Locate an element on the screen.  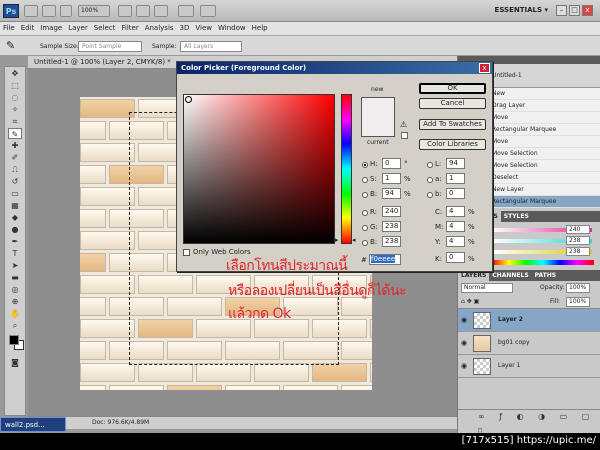
lasso-tool-icon: ◌ is located at coordinates (15, 97).